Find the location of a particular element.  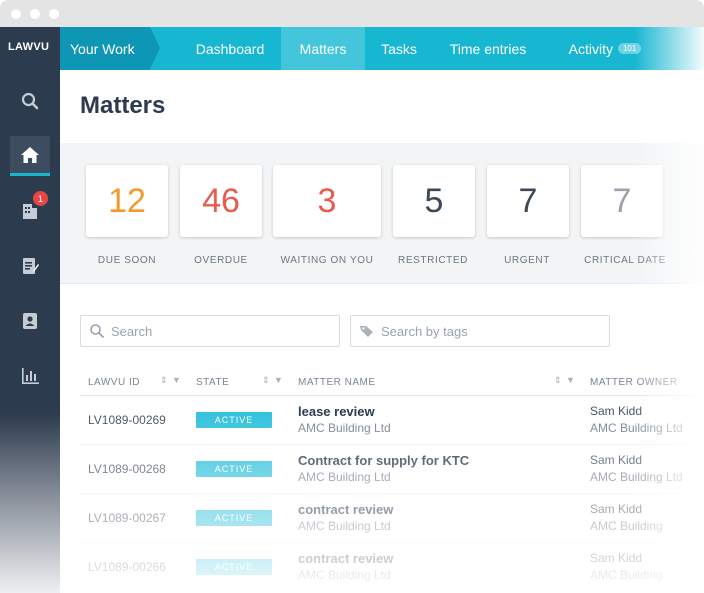

stat-card-due-soon: 12 is located at coordinates (127, 201).